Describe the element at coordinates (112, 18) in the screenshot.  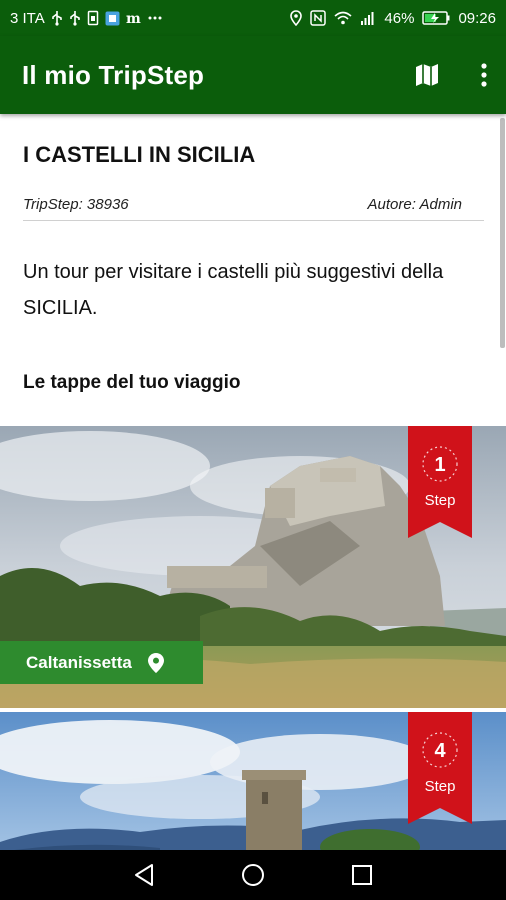
I see `app-icon` at that location.